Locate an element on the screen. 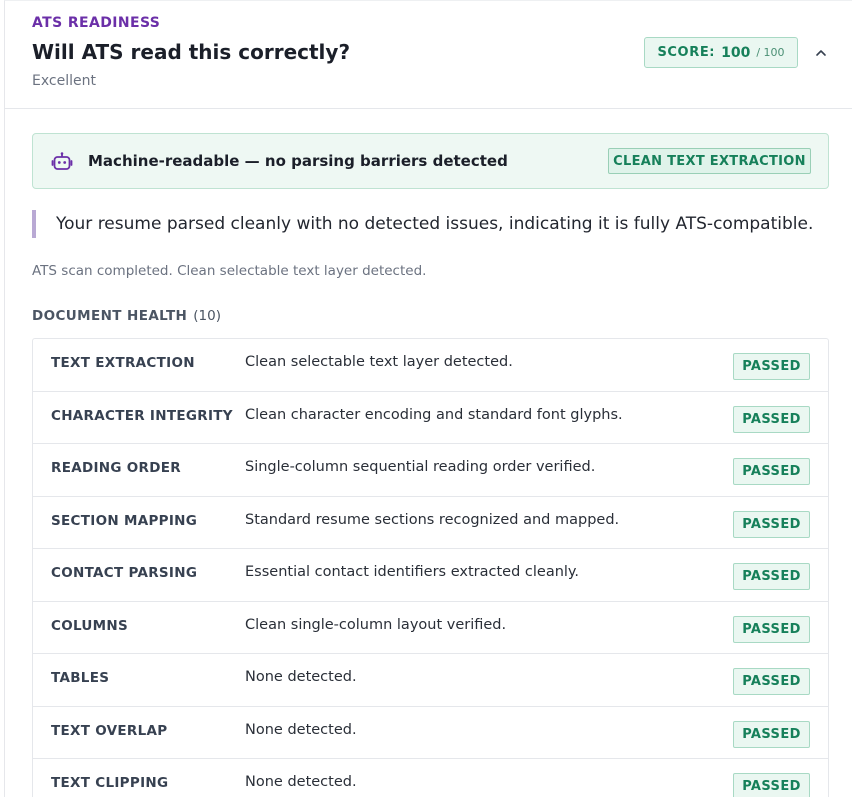  check-name: TEXT EXTRACTION is located at coordinates (123, 363).